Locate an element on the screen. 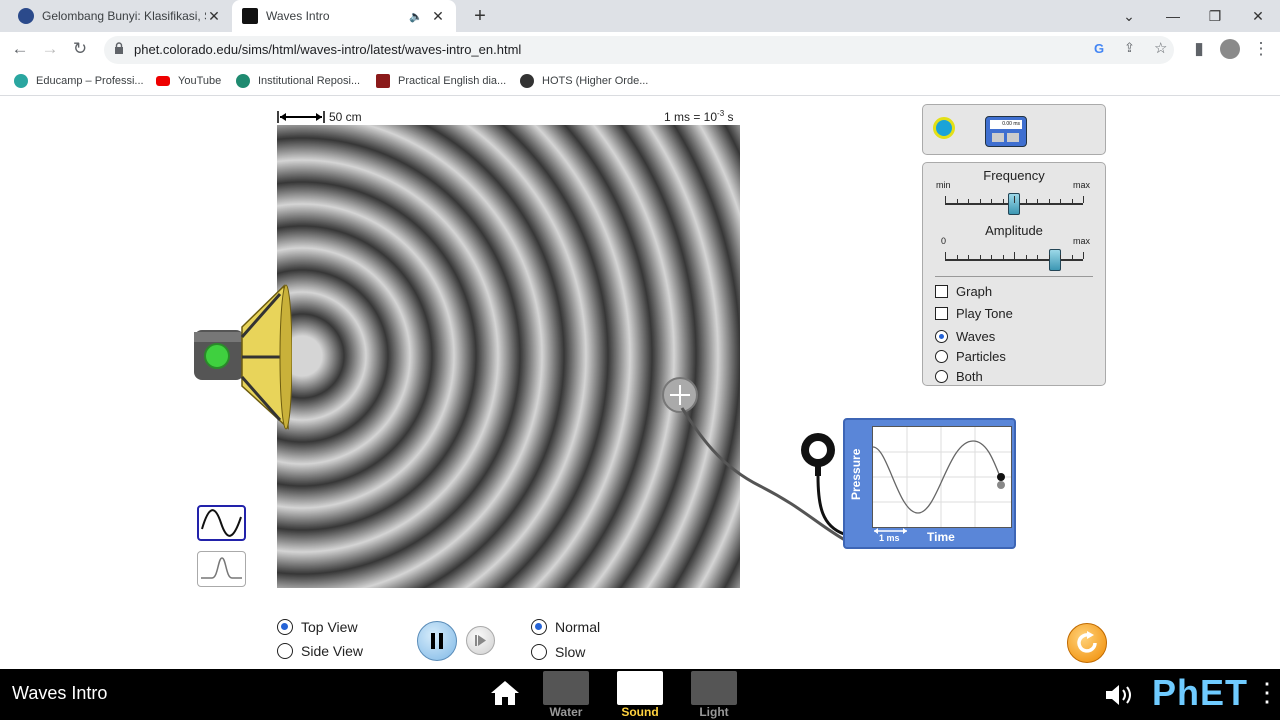  time-scale-prefix: 1 ms = 10 is located at coordinates (691, 117).